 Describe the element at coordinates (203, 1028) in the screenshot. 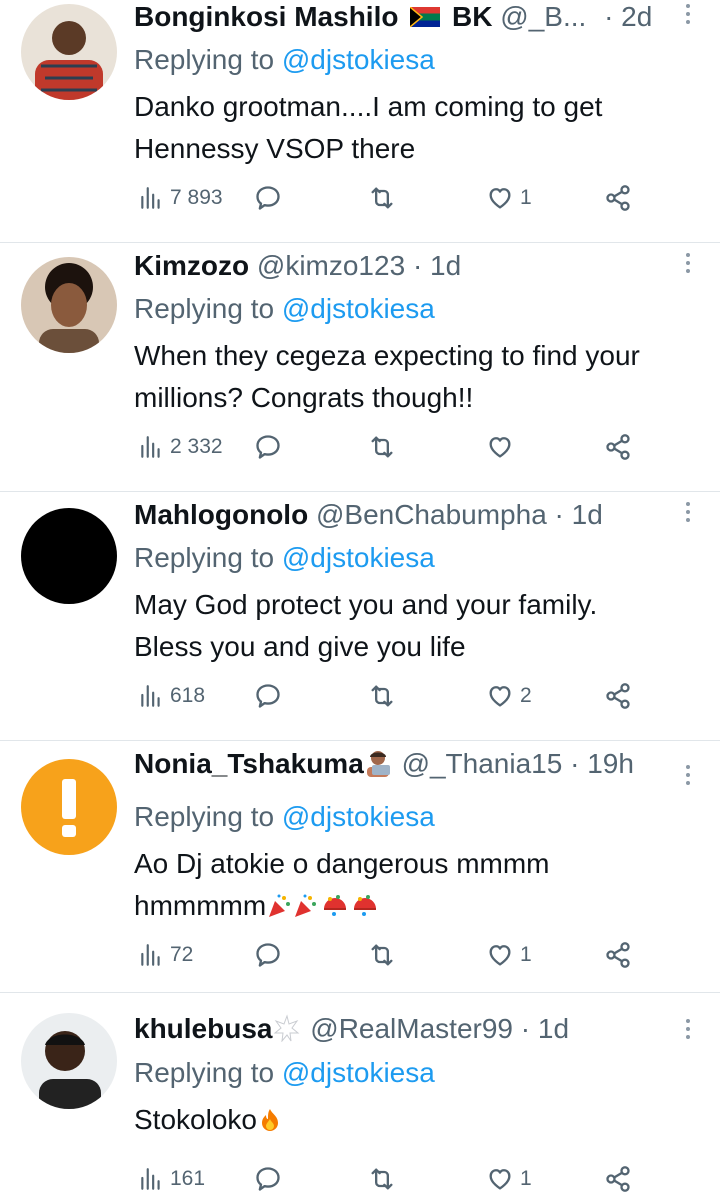

I see `display-name: khulebusa` at that location.